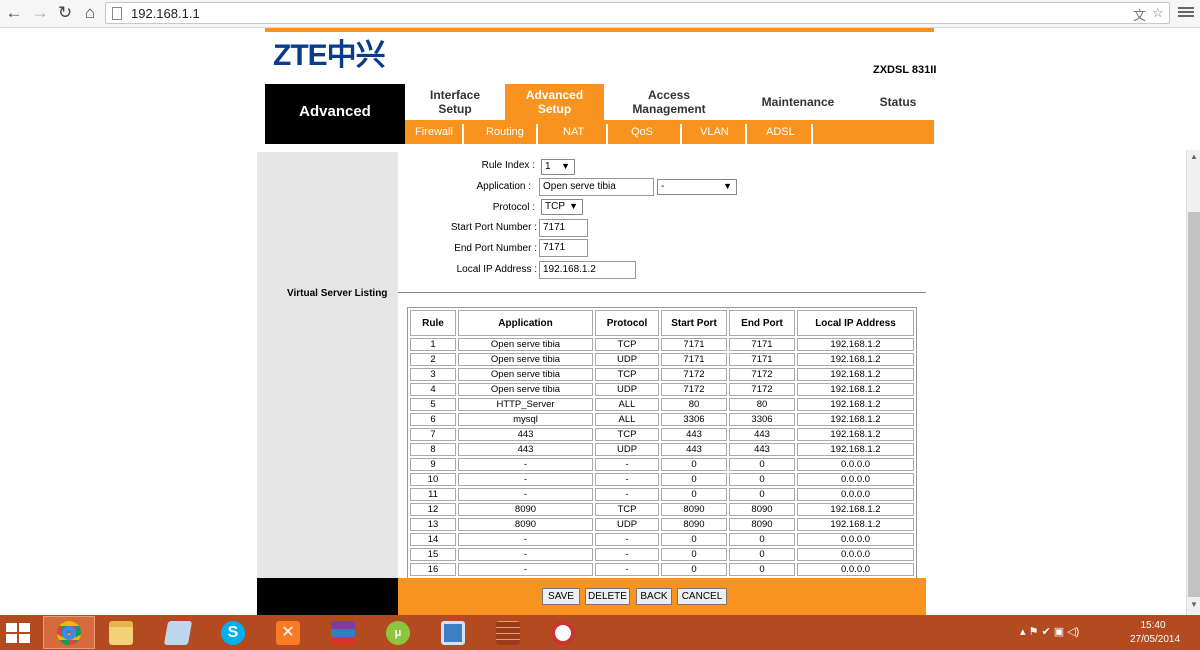  I want to click on tab-advanced-setup: Advanced Setup, so click(554, 102).